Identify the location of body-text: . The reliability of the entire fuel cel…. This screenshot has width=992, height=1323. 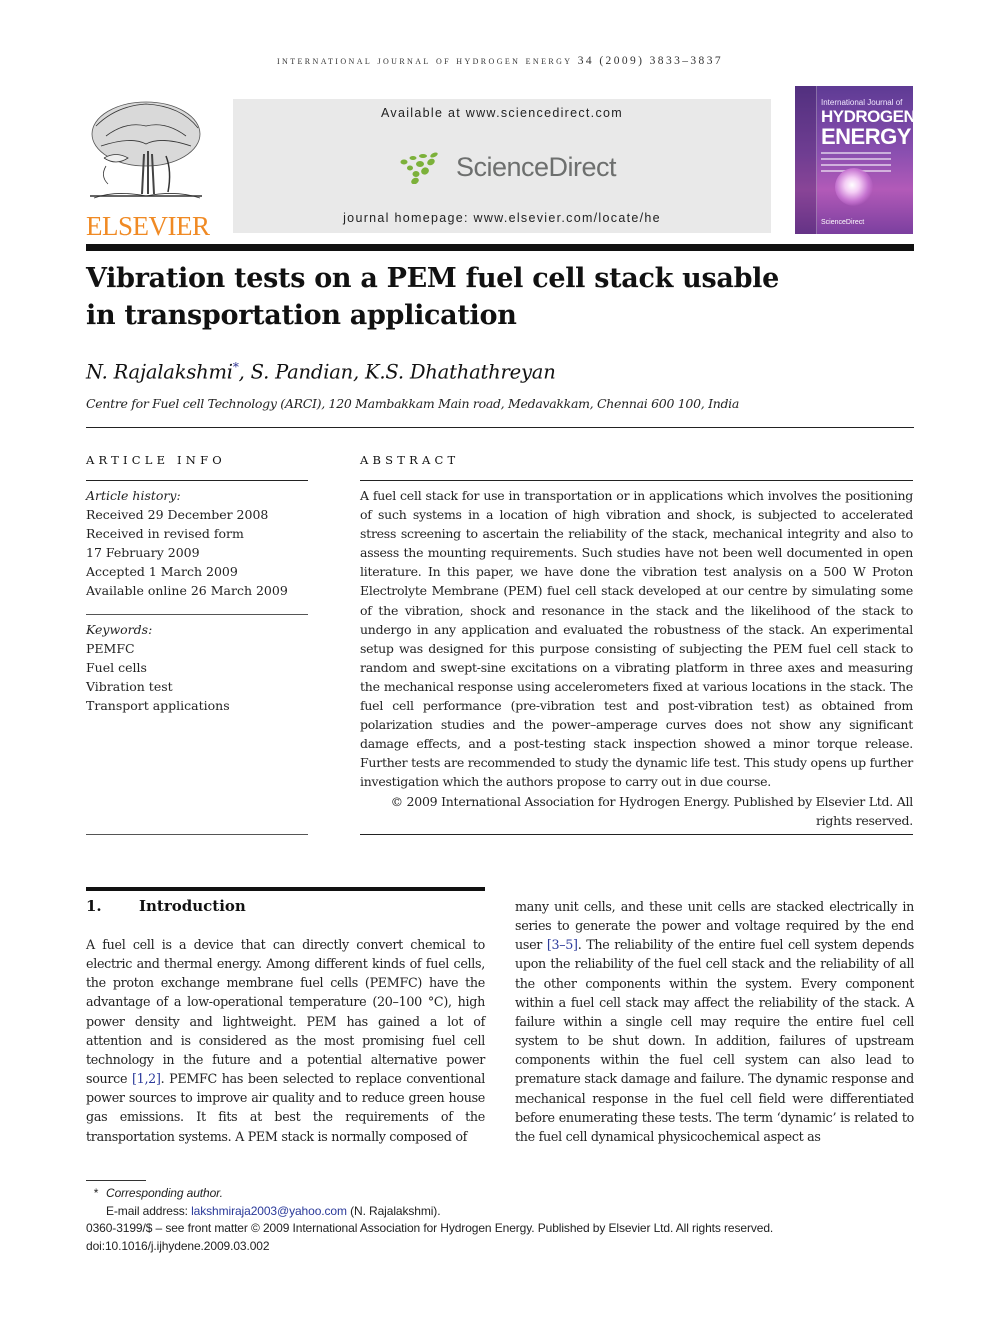
(714, 1040).